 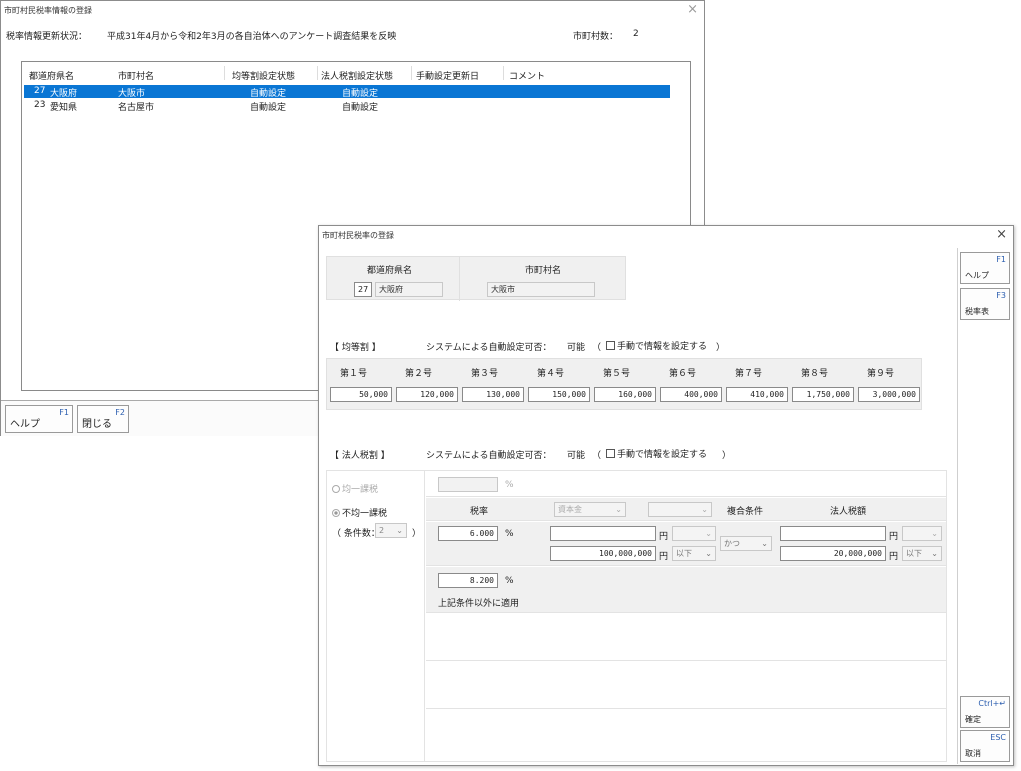 I want to click on row-kinto-status: 自動設定, so click(x=268, y=108).